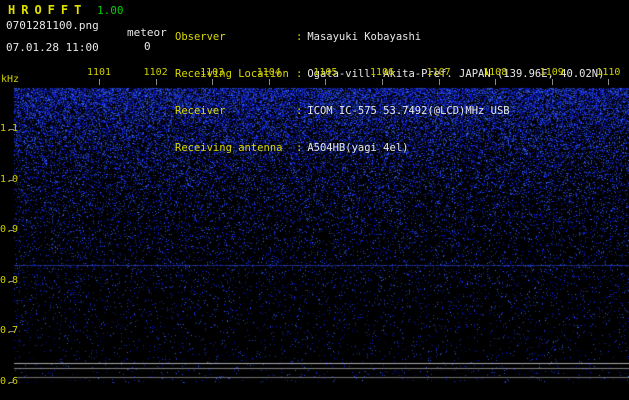 This screenshot has width=629, height=400. What do you see at coordinates (495, 72) in the screenshot?
I see `x-tick-label: 1108` at bounding box center [495, 72].